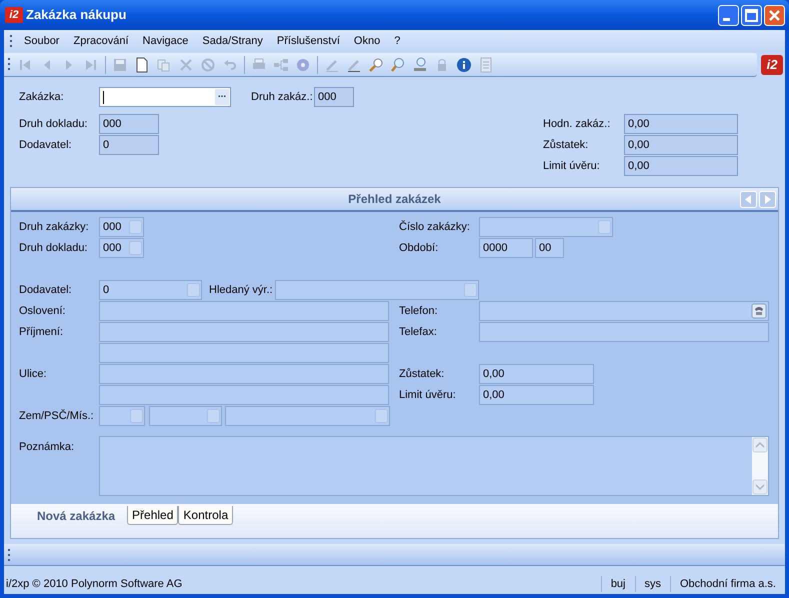  Describe the element at coordinates (33, 374) in the screenshot. I see `field-label: Ulice:` at that location.